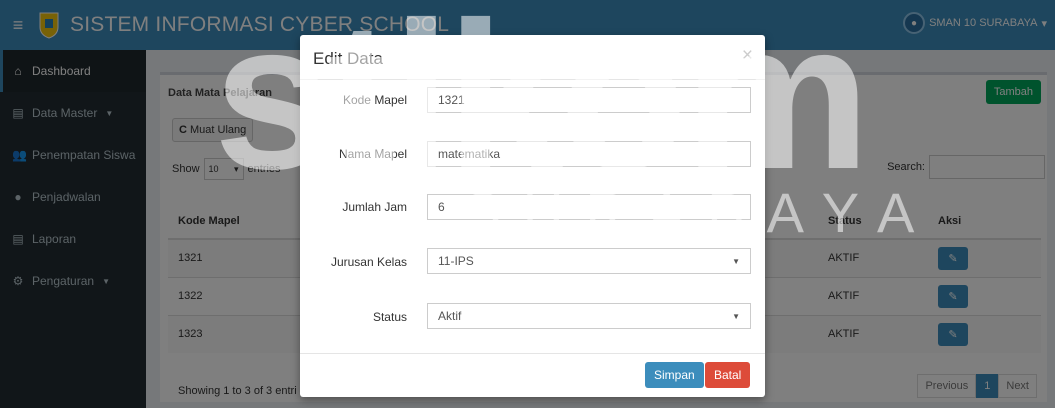 The width and height of the screenshot is (1055, 408). What do you see at coordinates (589, 316) in the screenshot?
I see `status-select: Aktif ▼` at bounding box center [589, 316].